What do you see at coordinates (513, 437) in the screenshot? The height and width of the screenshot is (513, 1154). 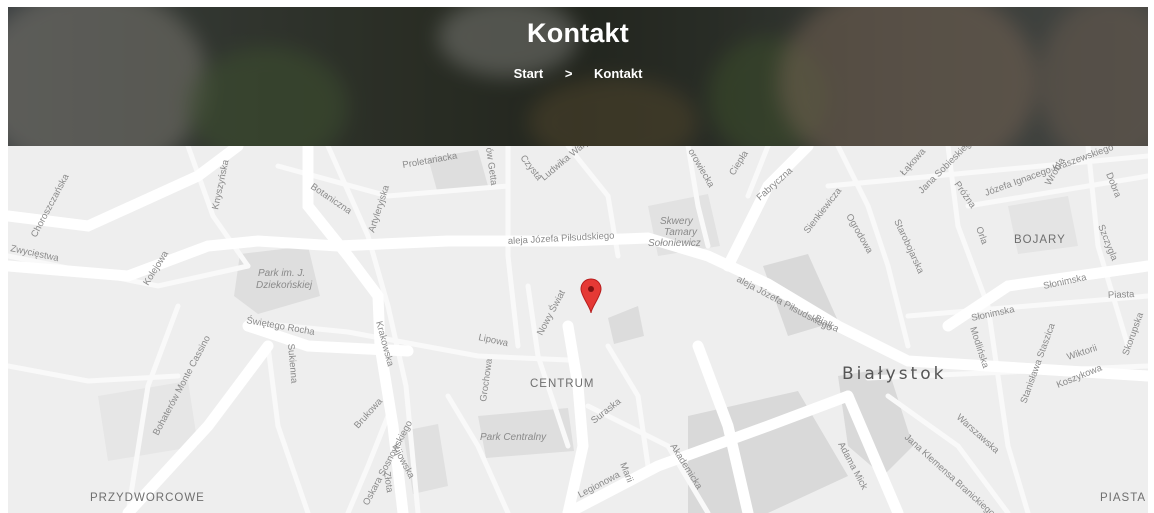 I see `park-label: Park Centralny` at bounding box center [513, 437].